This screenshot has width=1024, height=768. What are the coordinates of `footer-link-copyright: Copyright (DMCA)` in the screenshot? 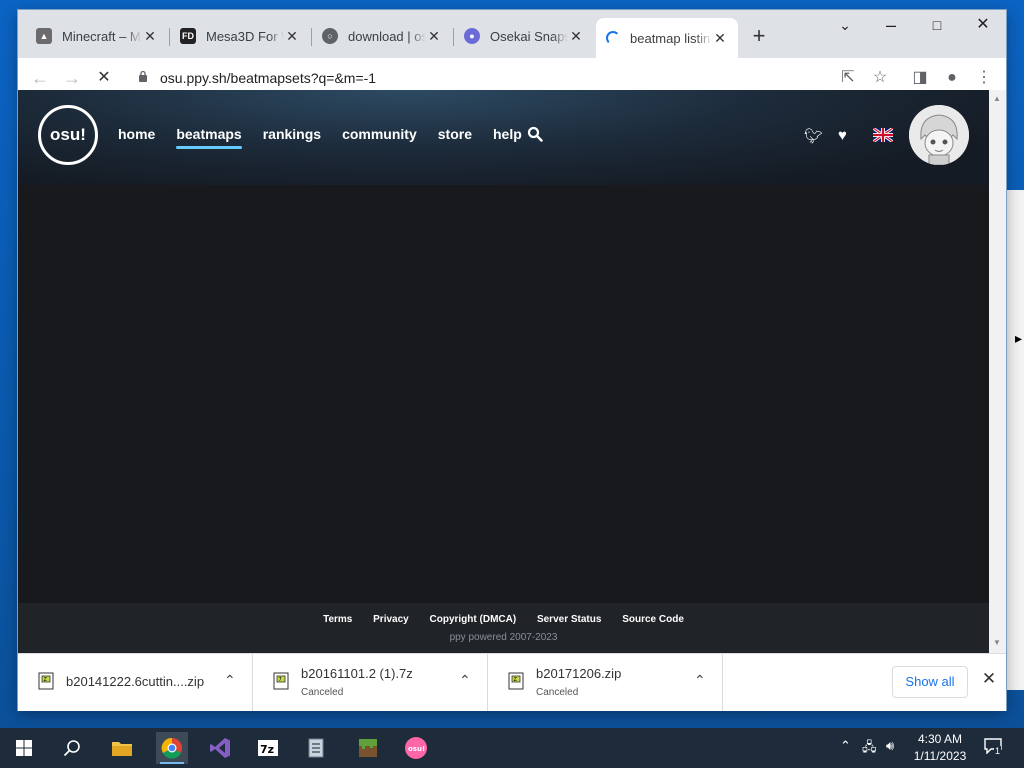 It's located at (473, 619).